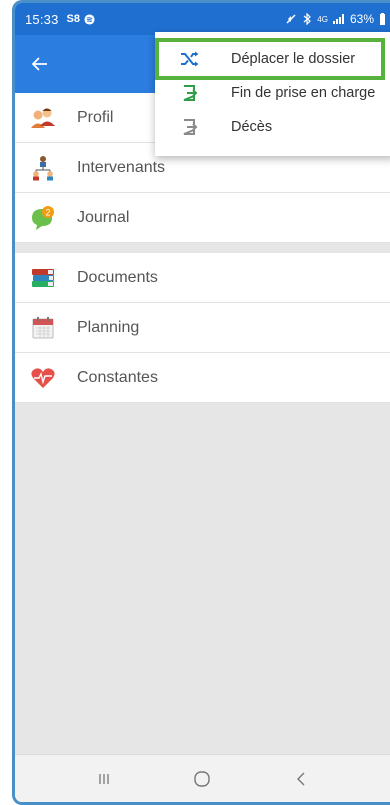  What do you see at coordinates (117, 377) in the screenshot?
I see `list-item-label: Constantes` at bounding box center [117, 377].